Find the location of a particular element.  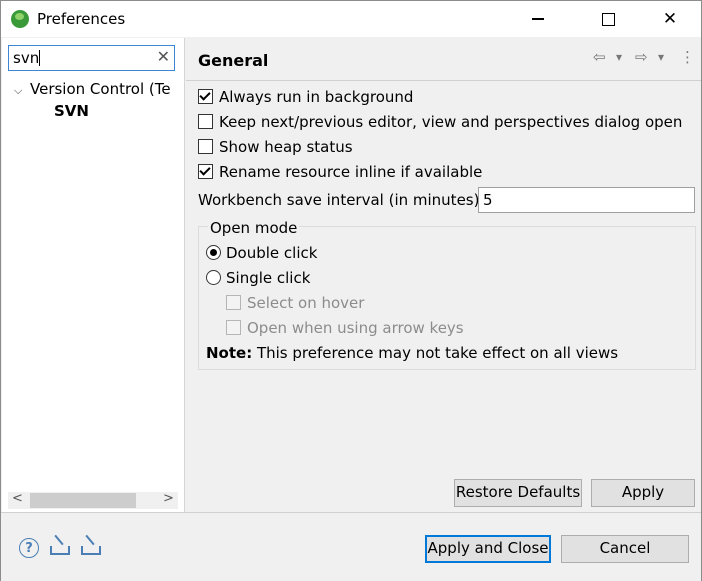

page-header: General ⇦ ▾ ⇨ ▾ ⋮ is located at coordinates (443, 59).